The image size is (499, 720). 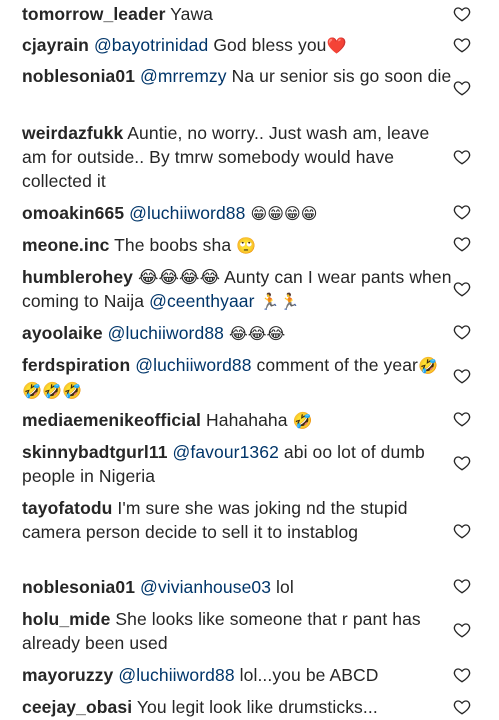 I want to click on comment-emoji: 🤣, so click(x=302, y=420).